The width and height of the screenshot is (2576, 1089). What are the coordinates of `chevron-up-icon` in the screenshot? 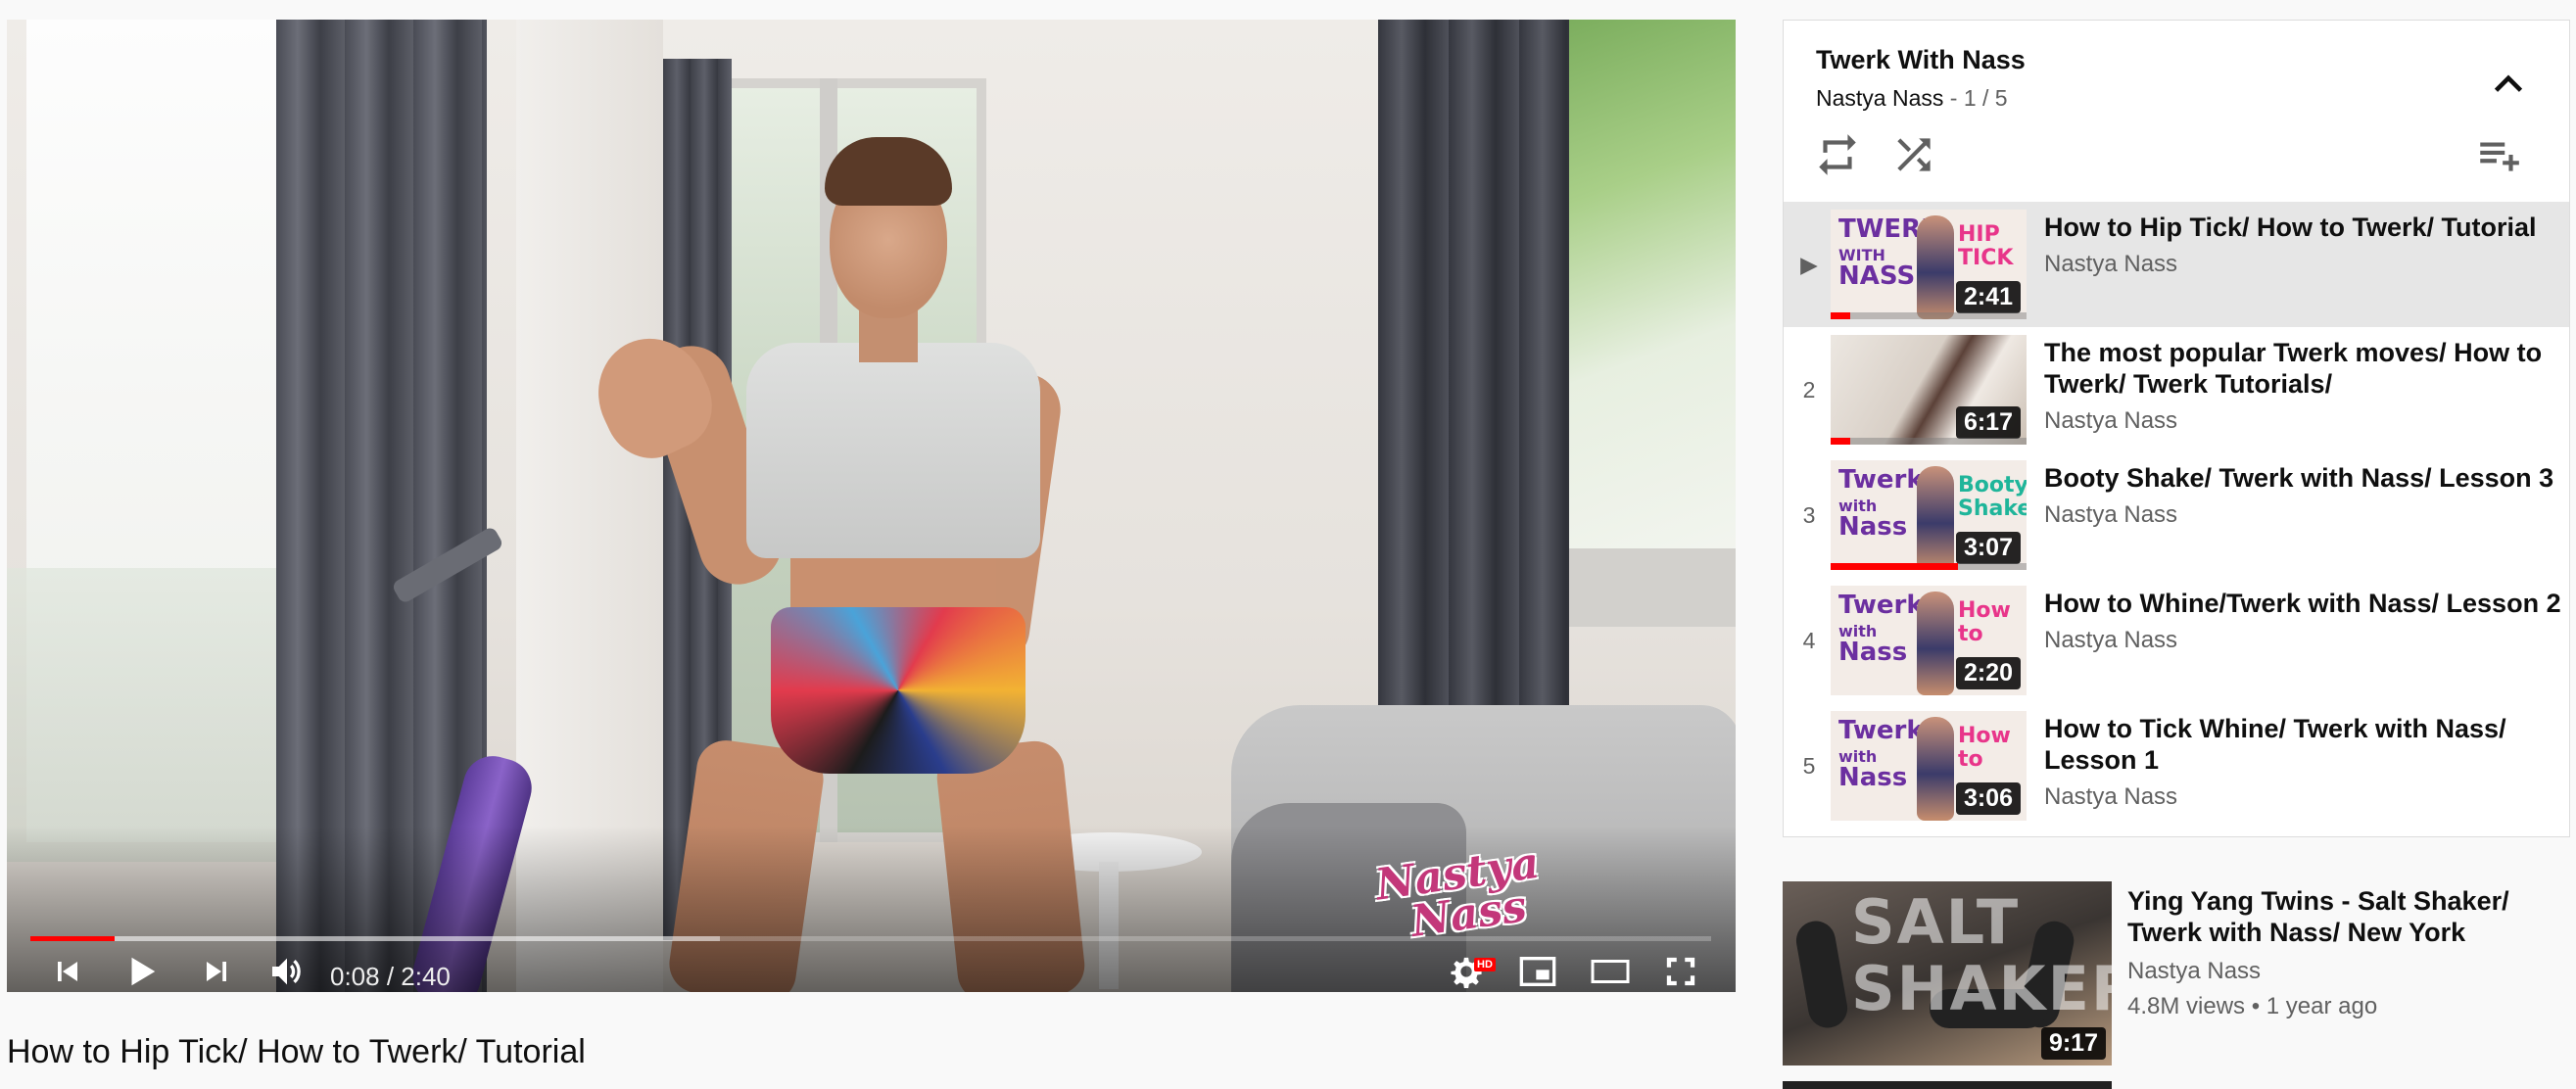 It's located at (2508, 93).